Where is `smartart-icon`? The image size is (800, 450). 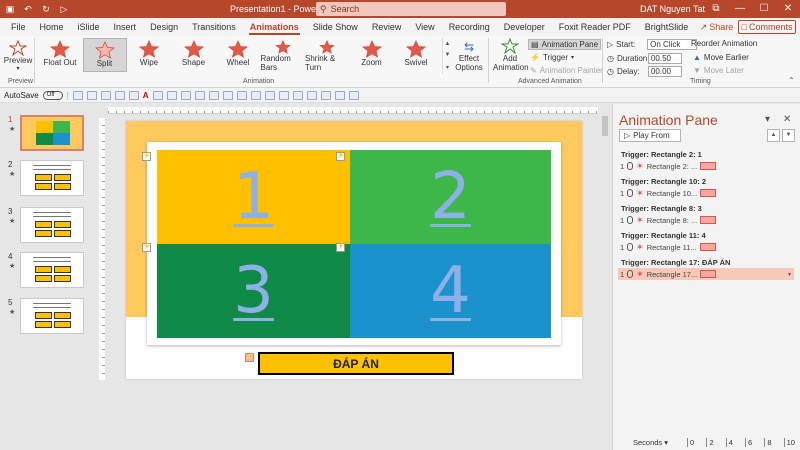 smartart-icon is located at coordinates (269, 95).